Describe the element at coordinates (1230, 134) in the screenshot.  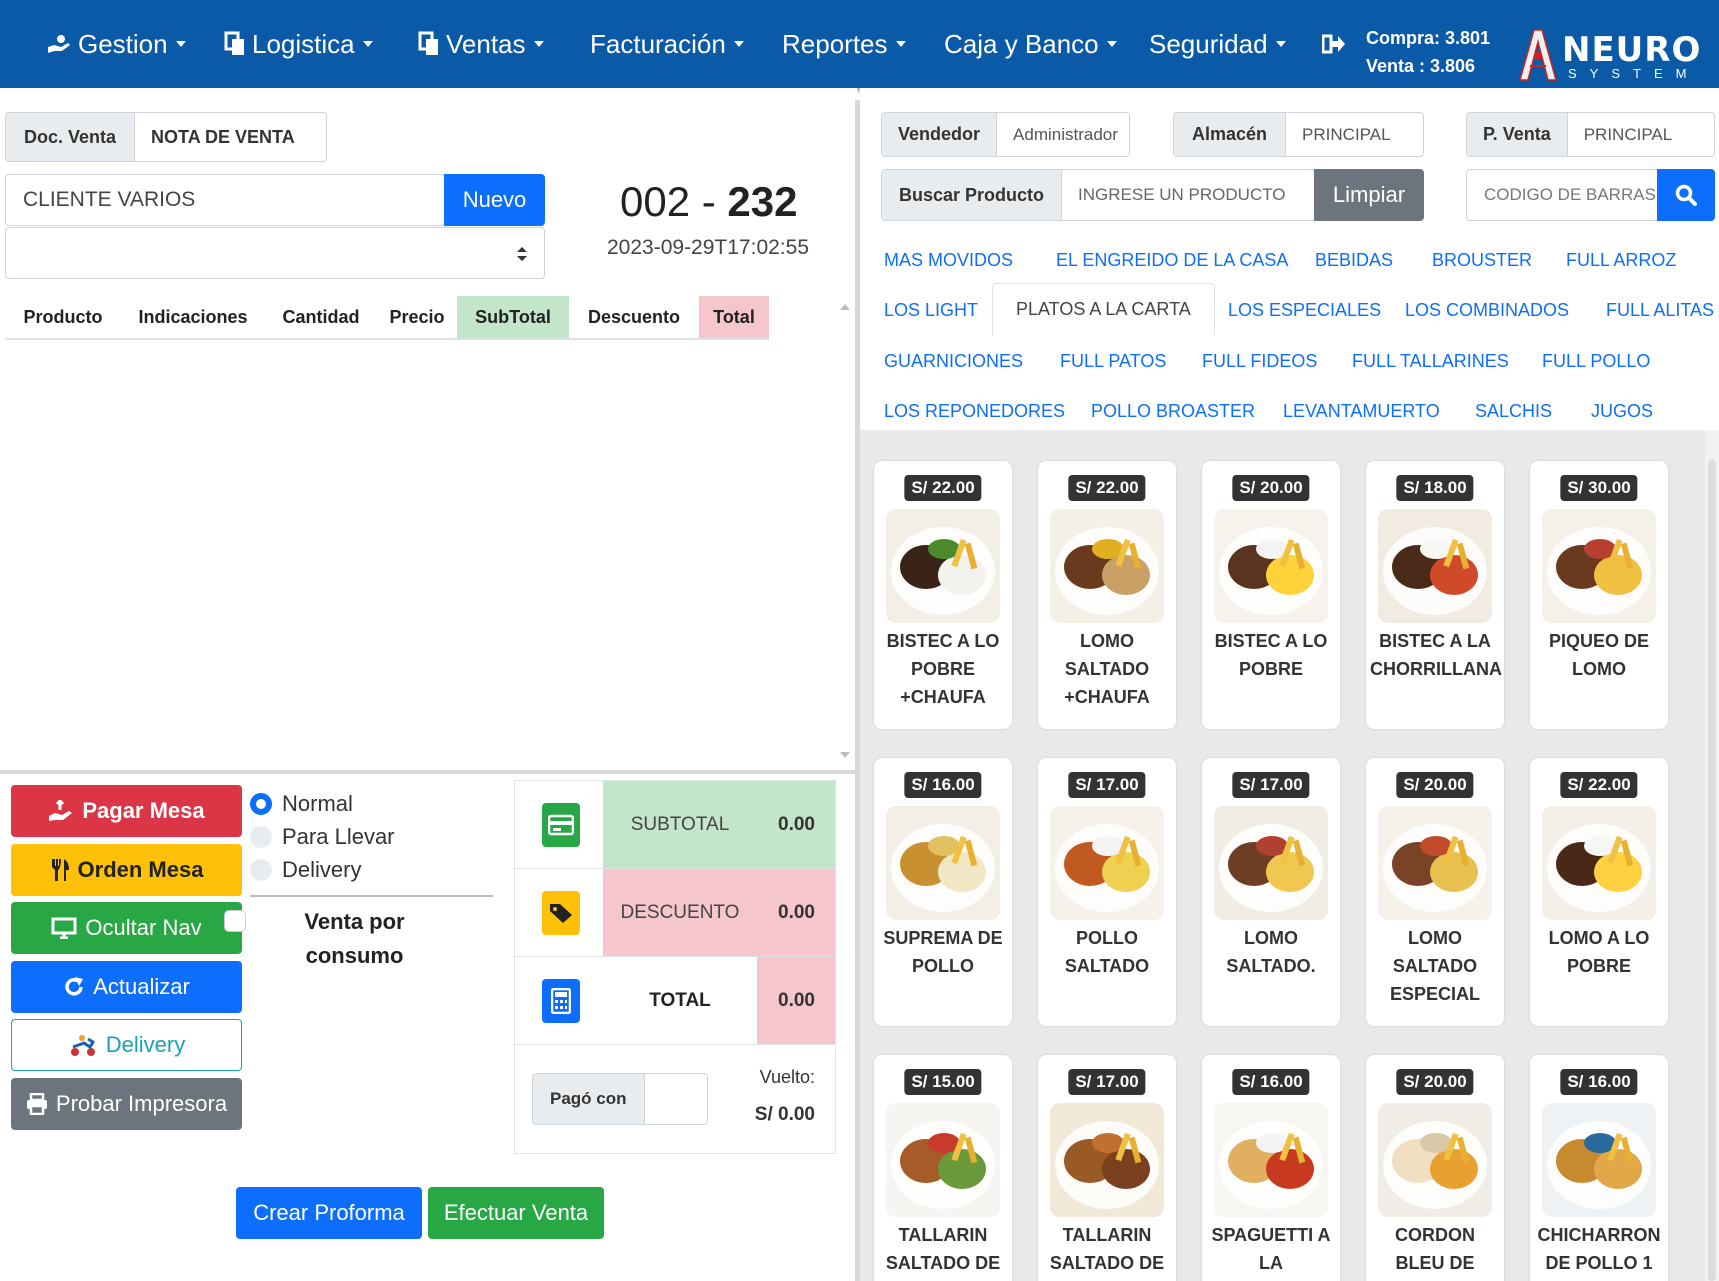
I see `almacen-label: Almacén` at that location.